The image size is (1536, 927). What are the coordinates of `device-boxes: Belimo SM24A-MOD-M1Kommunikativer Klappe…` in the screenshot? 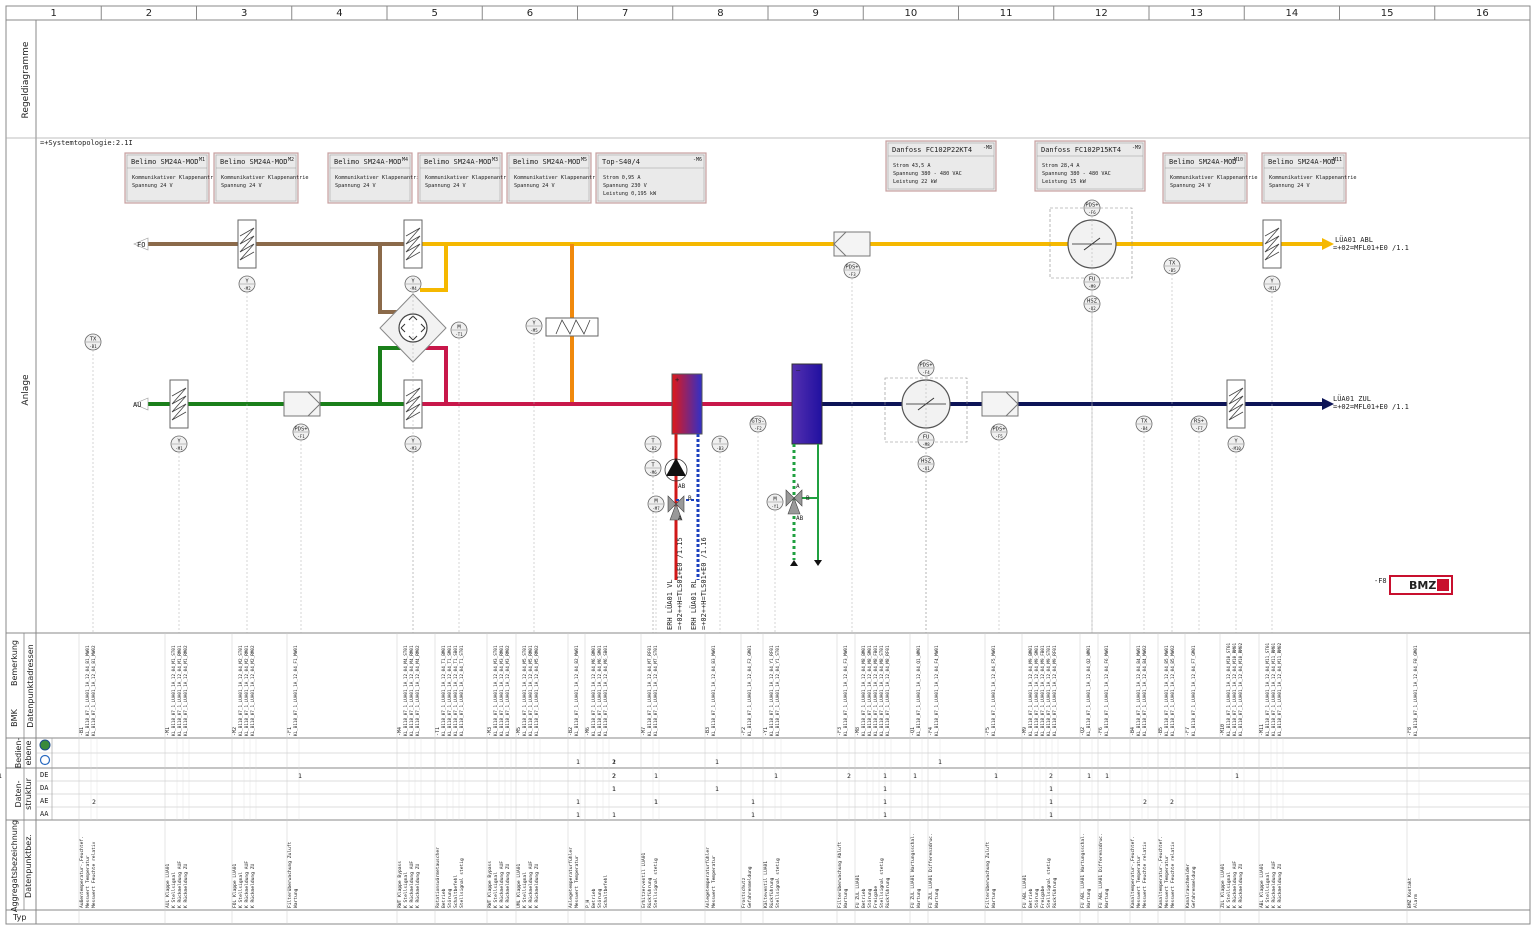 It's located at (740, 172).